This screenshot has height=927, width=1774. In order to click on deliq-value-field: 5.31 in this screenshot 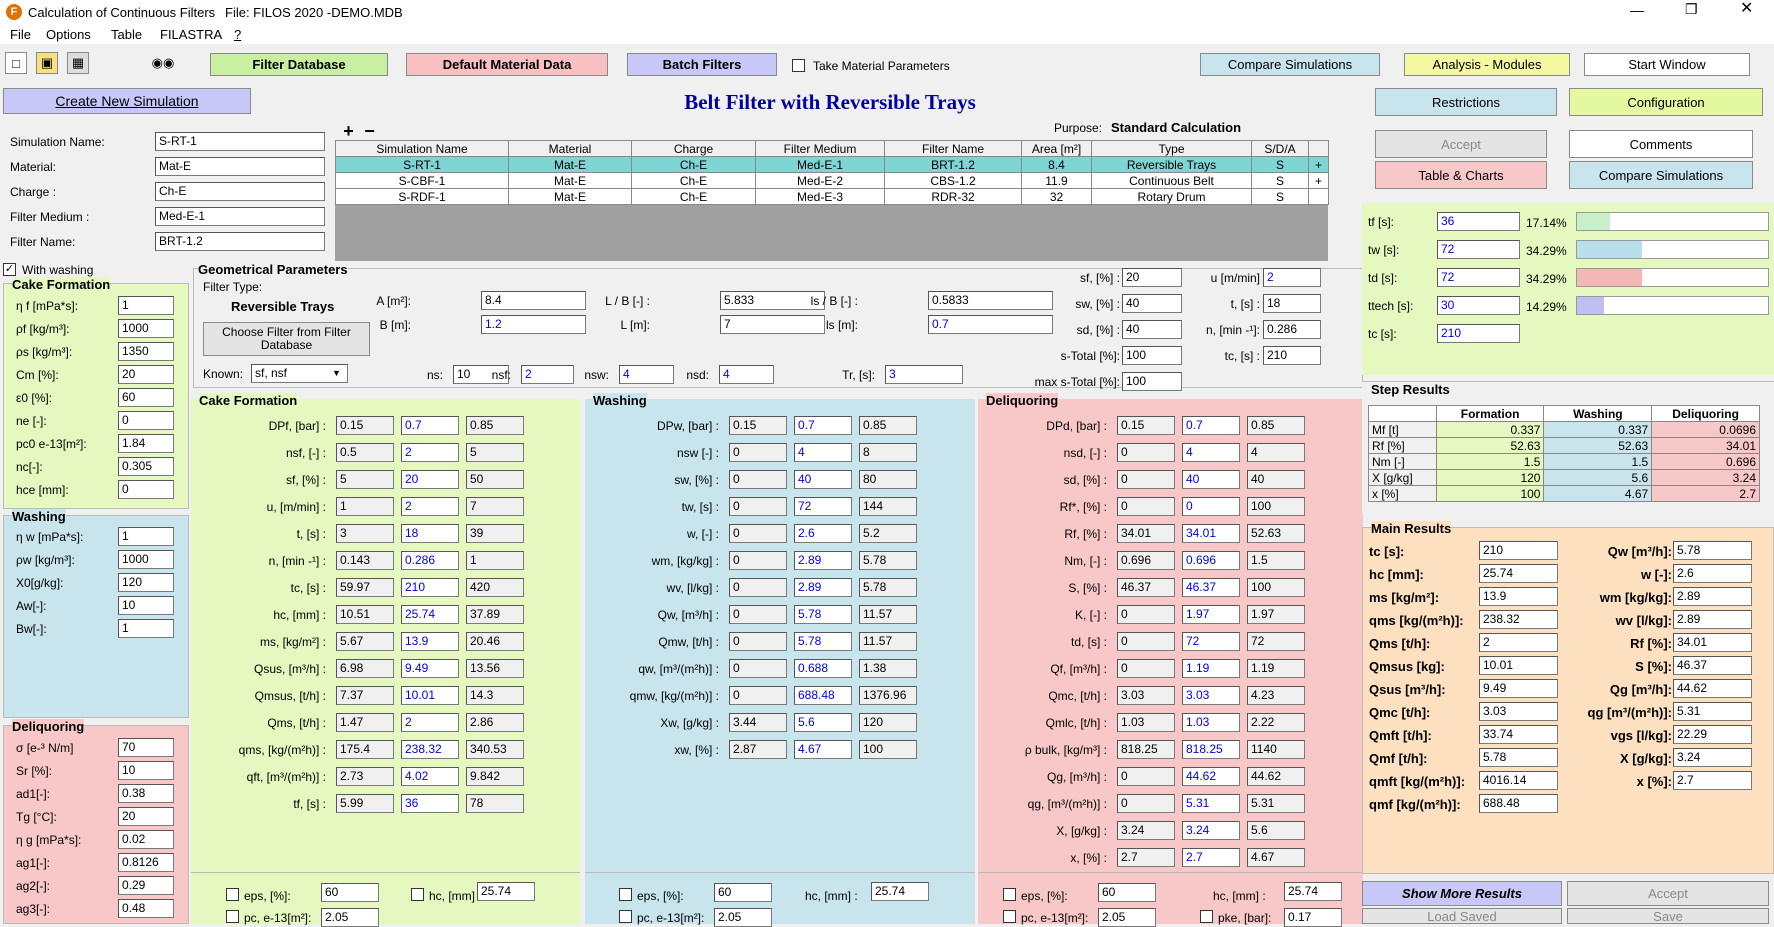, I will do `click(1276, 803)`.